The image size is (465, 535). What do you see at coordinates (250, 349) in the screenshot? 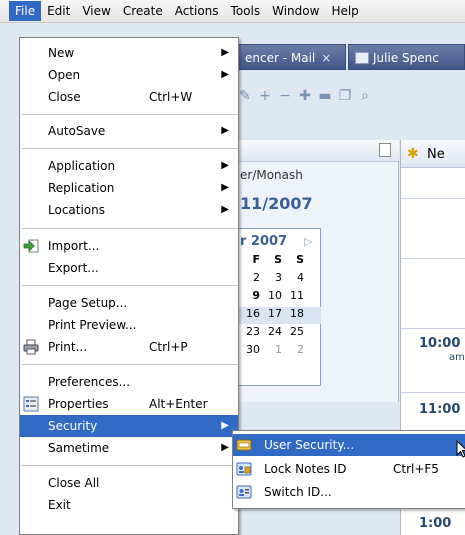
I see `day-cell: 30` at bounding box center [250, 349].